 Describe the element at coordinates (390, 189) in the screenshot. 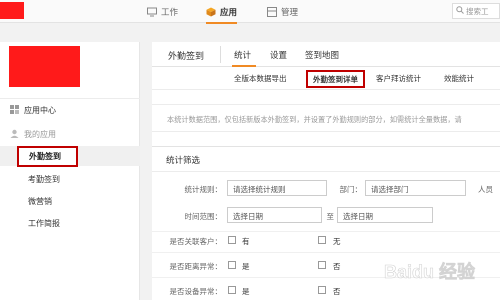

I see `dept-placeholder: 请选择部门` at that location.